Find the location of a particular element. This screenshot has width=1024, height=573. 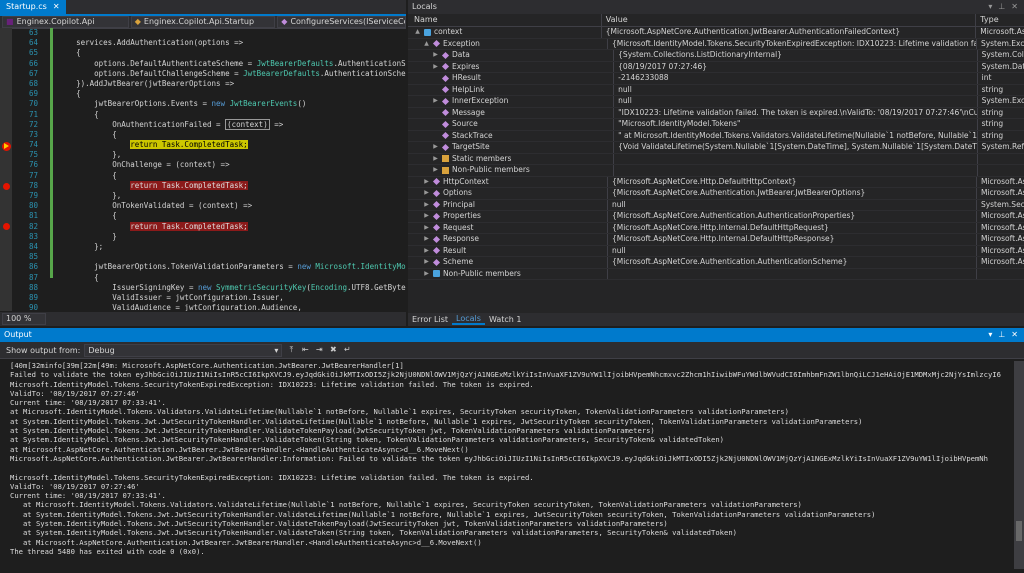

code-line: OnTokenValidated = (context) => is located at coordinates (232, 206).